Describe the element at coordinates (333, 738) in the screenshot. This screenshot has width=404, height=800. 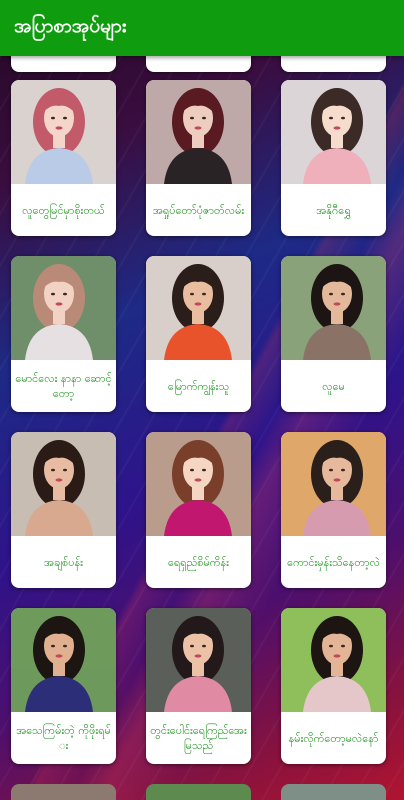
I see `book-title: နမ်းလိုက်တော့မလဲနော်` at that location.